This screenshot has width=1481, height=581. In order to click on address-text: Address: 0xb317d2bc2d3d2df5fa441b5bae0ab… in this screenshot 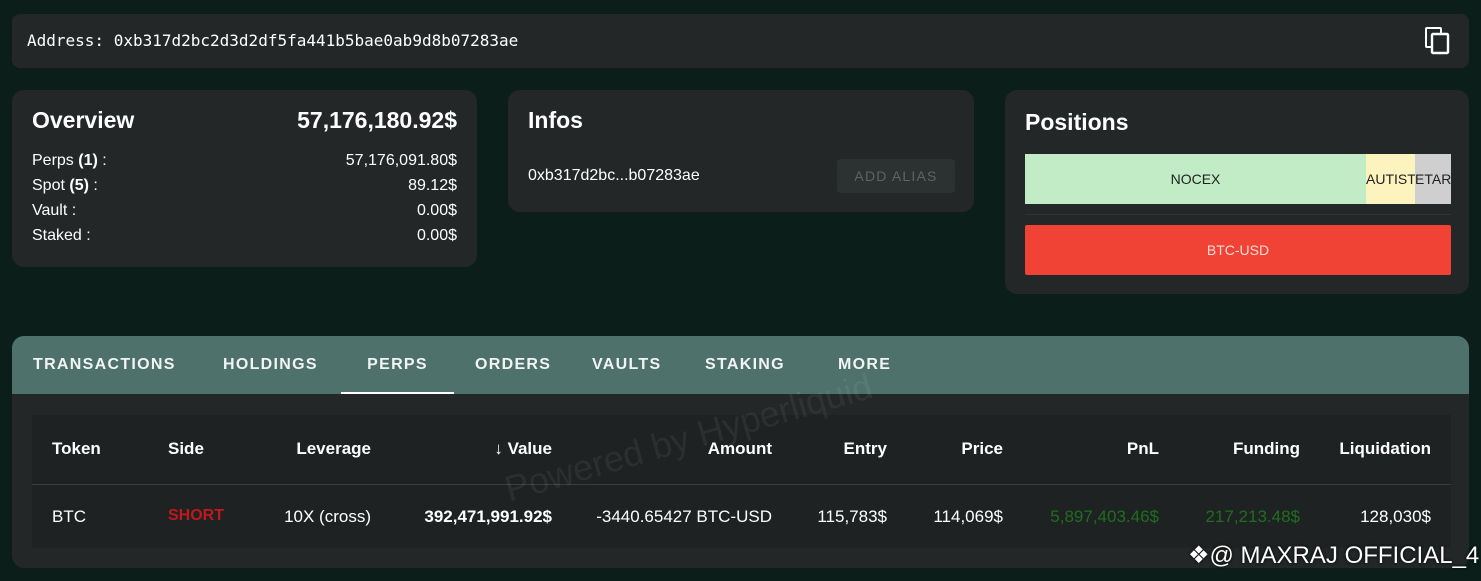, I will do `click(273, 40)`.